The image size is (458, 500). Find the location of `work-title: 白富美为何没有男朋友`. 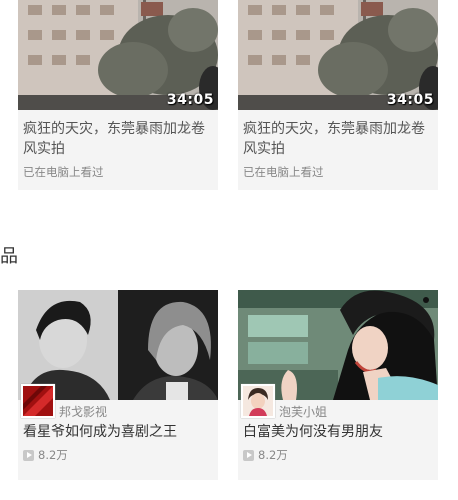

work-title: 白富美为何没有男朋友 is located at coordinates (313, 431).